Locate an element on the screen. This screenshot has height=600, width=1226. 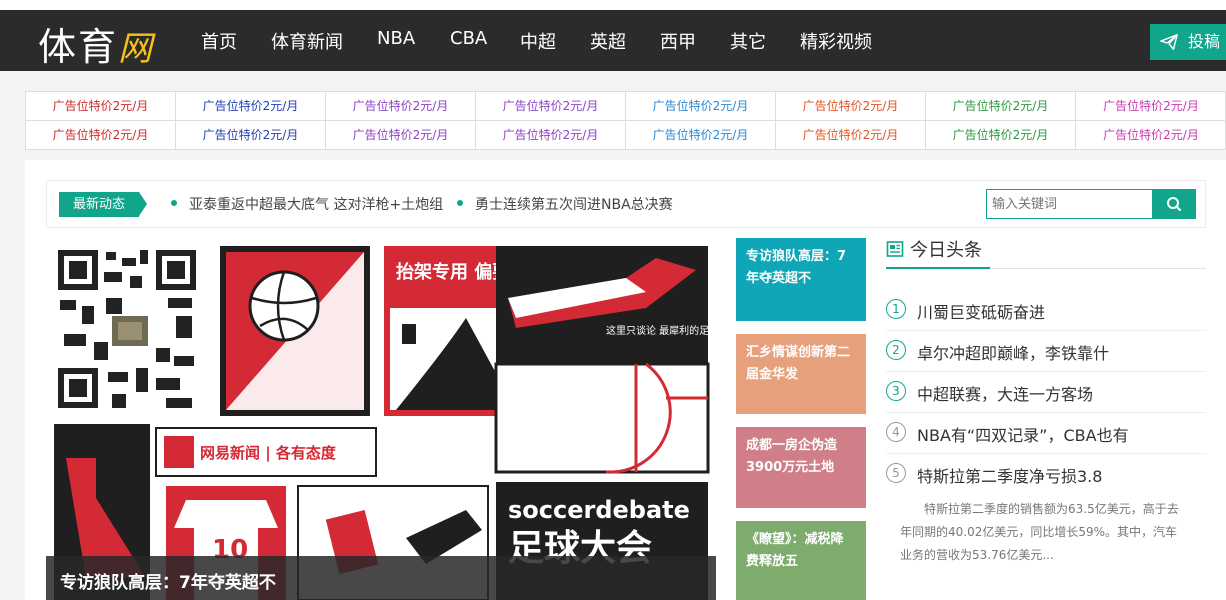
site-logo: 体育网 is located at coordinates (96, 43).